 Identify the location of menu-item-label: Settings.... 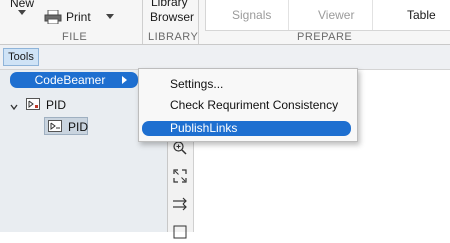
(197, 84).